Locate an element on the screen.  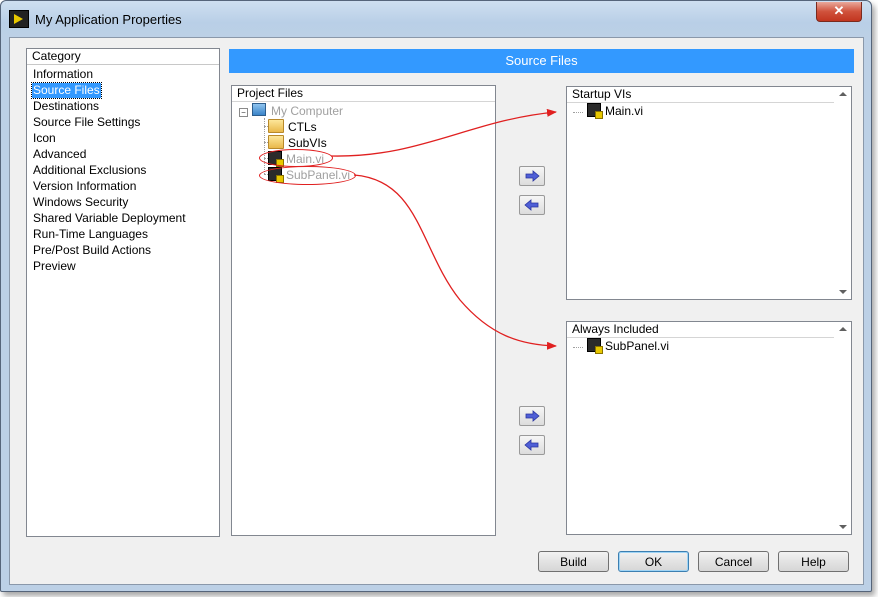
always-included-scrollbar is located at coordinates (843, 428).